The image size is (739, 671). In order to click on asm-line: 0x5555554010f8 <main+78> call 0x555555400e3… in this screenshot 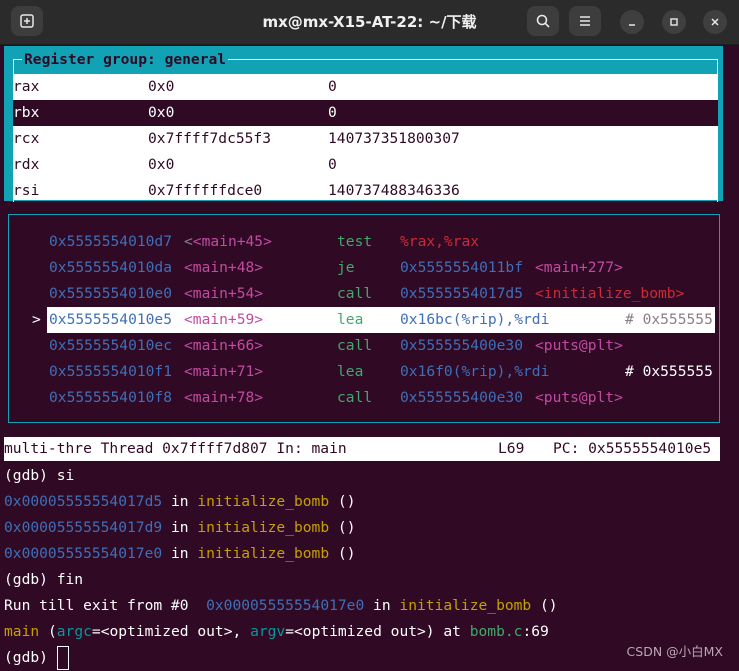, I will do `click(336, 397)`.